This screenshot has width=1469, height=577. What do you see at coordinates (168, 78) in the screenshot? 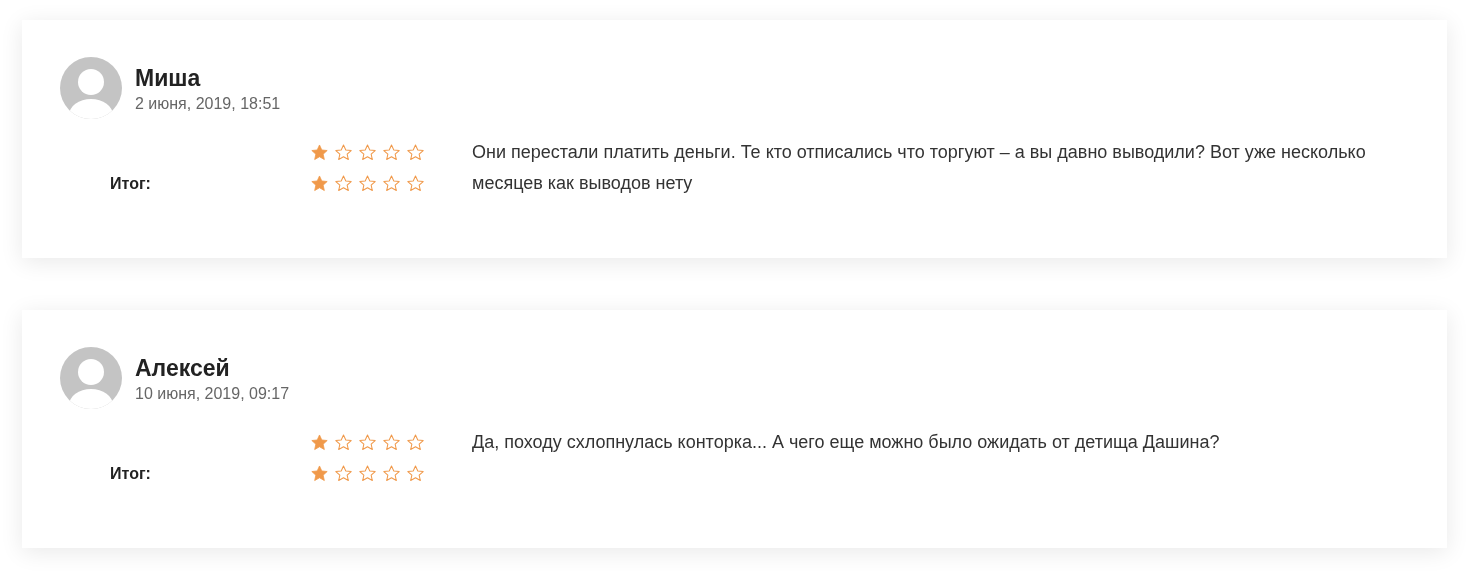
I see `author-name: Миша` at bounding box center [168, 78].